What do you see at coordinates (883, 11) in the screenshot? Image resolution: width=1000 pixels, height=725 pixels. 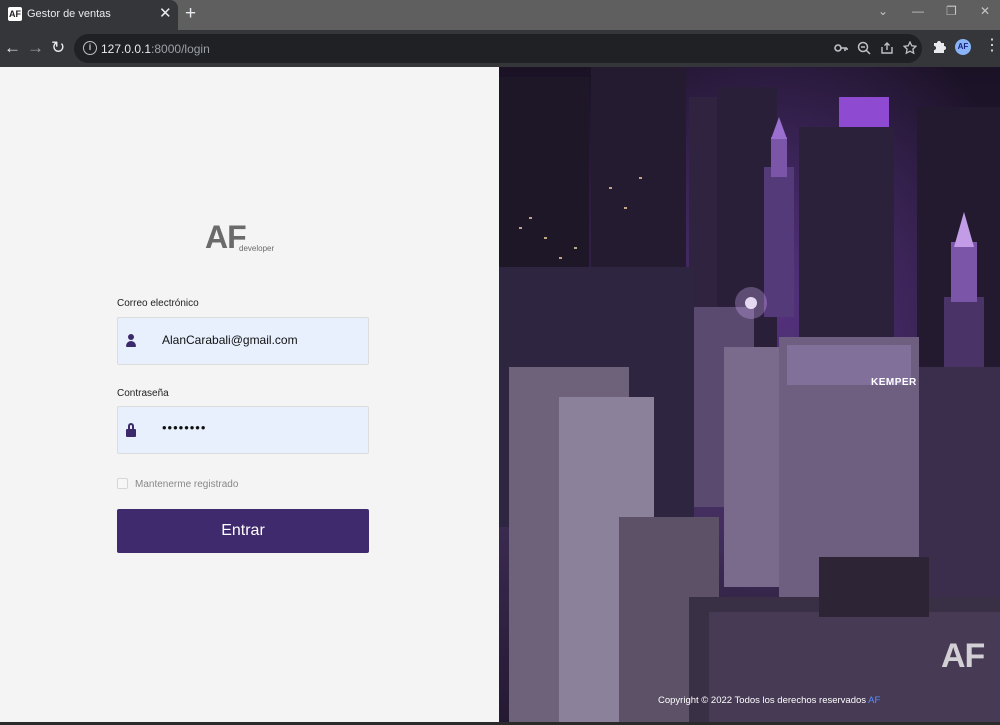 I see `tab-search-chevron-icon: ⌄` at bounding box center [883, 11].